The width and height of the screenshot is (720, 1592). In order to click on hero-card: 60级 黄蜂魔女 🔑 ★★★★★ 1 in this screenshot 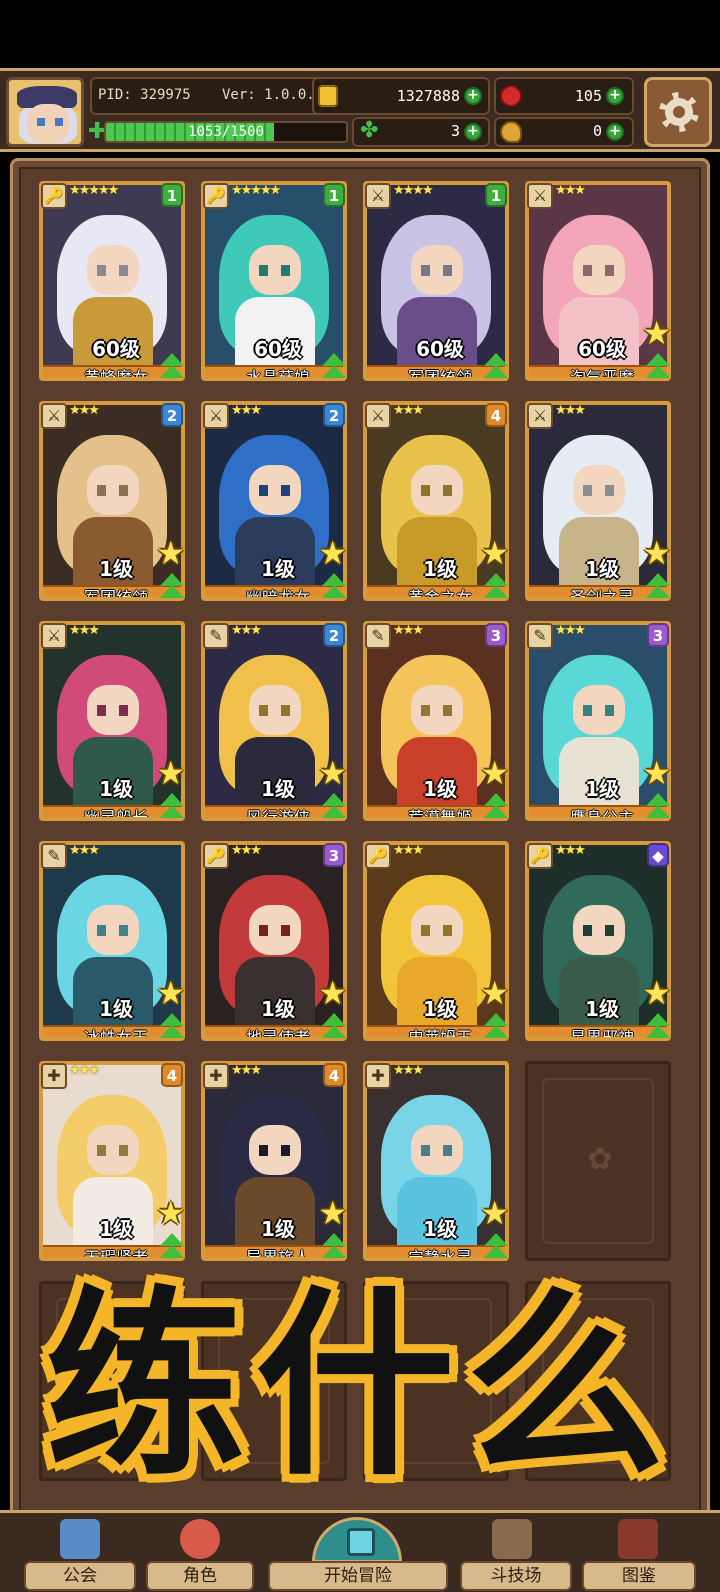, I will do `click(114, 283)`.